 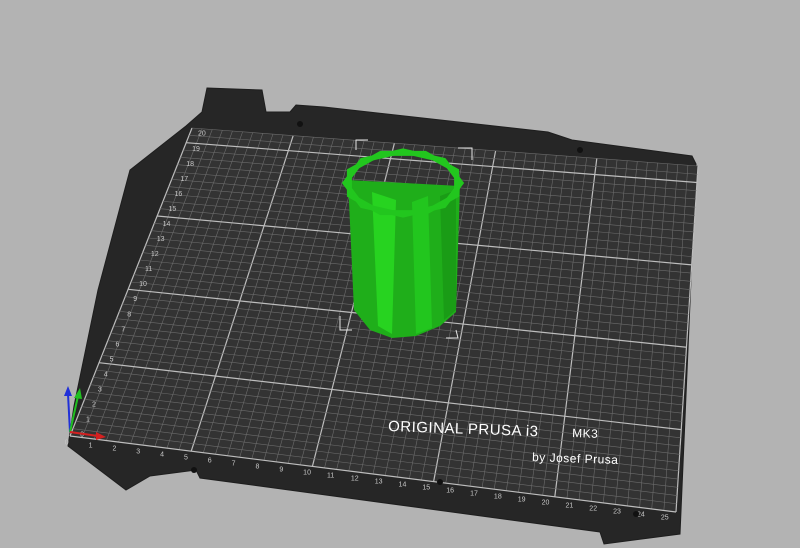 I want to click on x-tick-label: 14, so click(x=403, y=484).